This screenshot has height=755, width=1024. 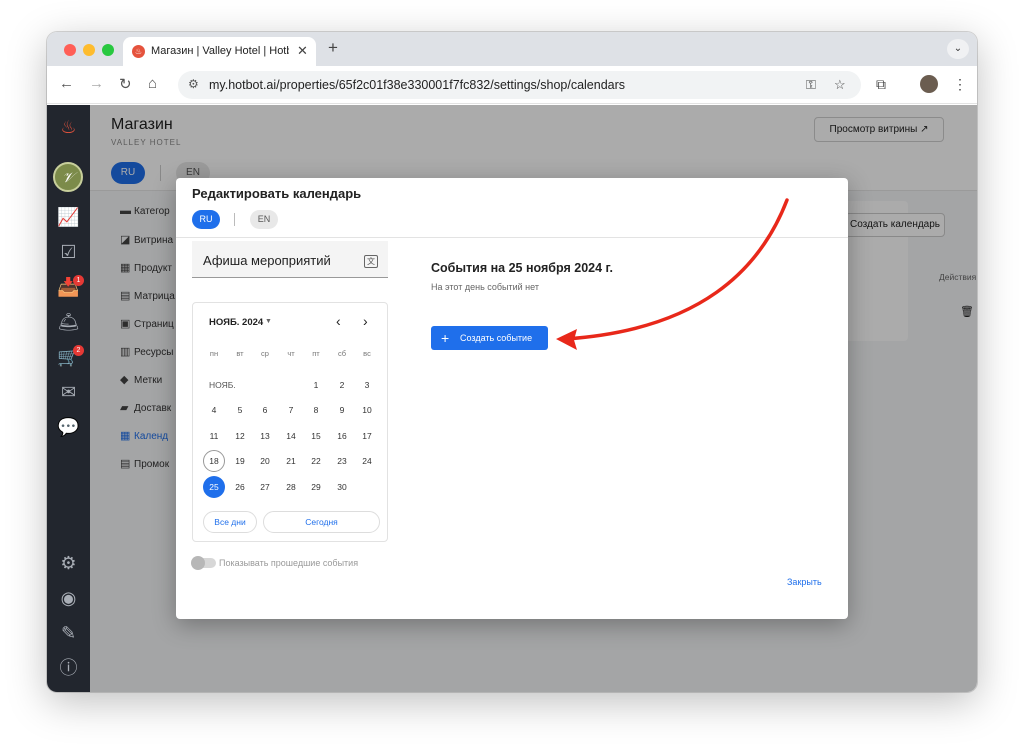 I want to click on browser-tab: ♨ Магазин | Valley Hotel | Hotb ✕, so click(x=219, y=51).